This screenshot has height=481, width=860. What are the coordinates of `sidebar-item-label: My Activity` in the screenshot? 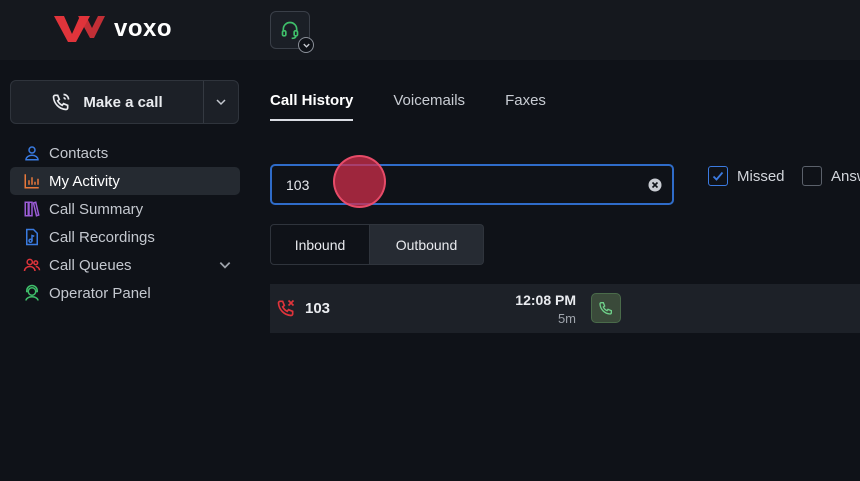 It's located at (84, 181).